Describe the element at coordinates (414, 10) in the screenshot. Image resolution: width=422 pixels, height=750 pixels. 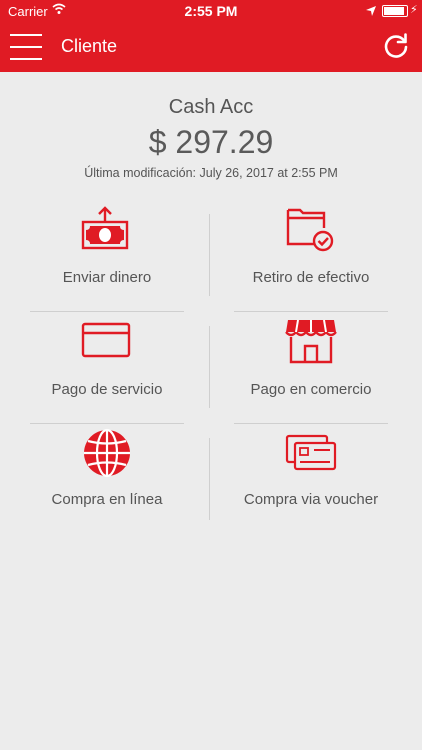
I see `charging-bolt-icon: ⚡` at that location.